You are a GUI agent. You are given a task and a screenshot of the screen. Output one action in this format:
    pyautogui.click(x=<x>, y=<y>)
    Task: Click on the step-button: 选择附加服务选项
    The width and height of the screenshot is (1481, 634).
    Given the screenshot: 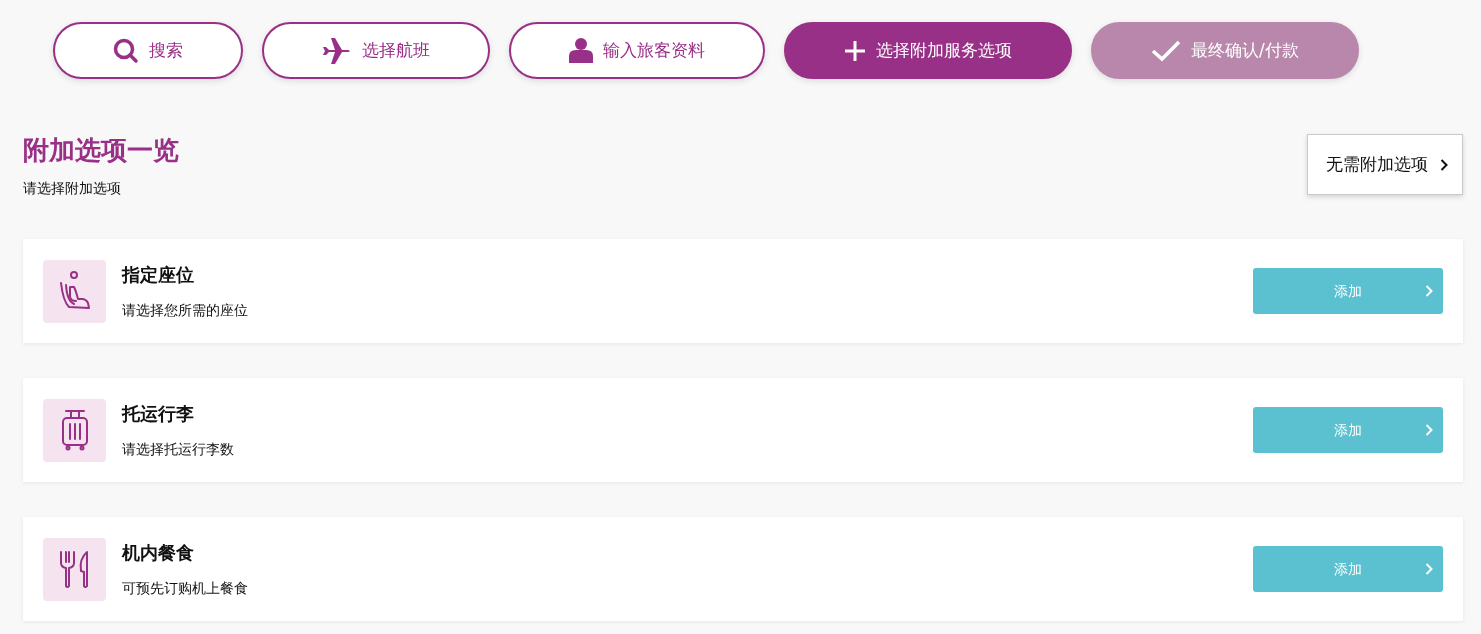 What is the action you would take?
    pyautogui.click(x=928, y=50)
    